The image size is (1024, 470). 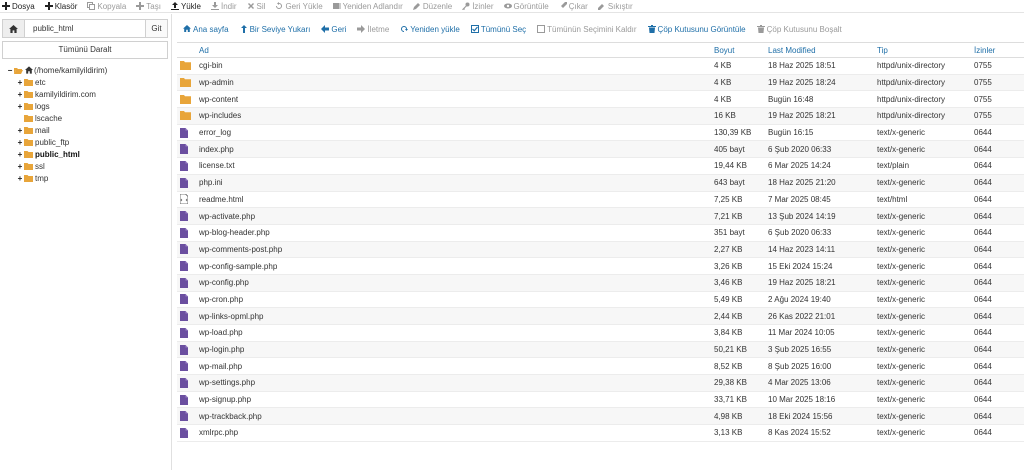 What do you see at coordinates (802, 283) in the screenshot?
I see `file-modified: 19 Haz 2025 18:21` at bounding box center [802, 283].